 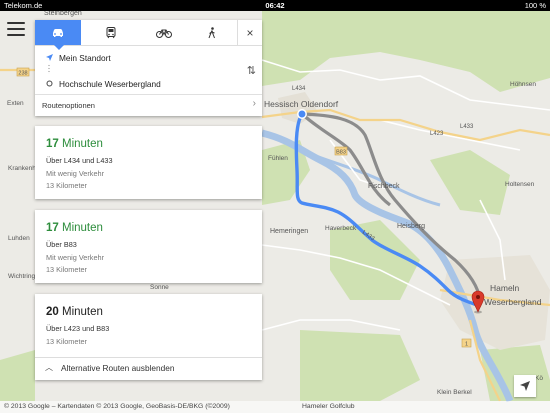 I want to click on car-icon, so click(x=58, y=35).